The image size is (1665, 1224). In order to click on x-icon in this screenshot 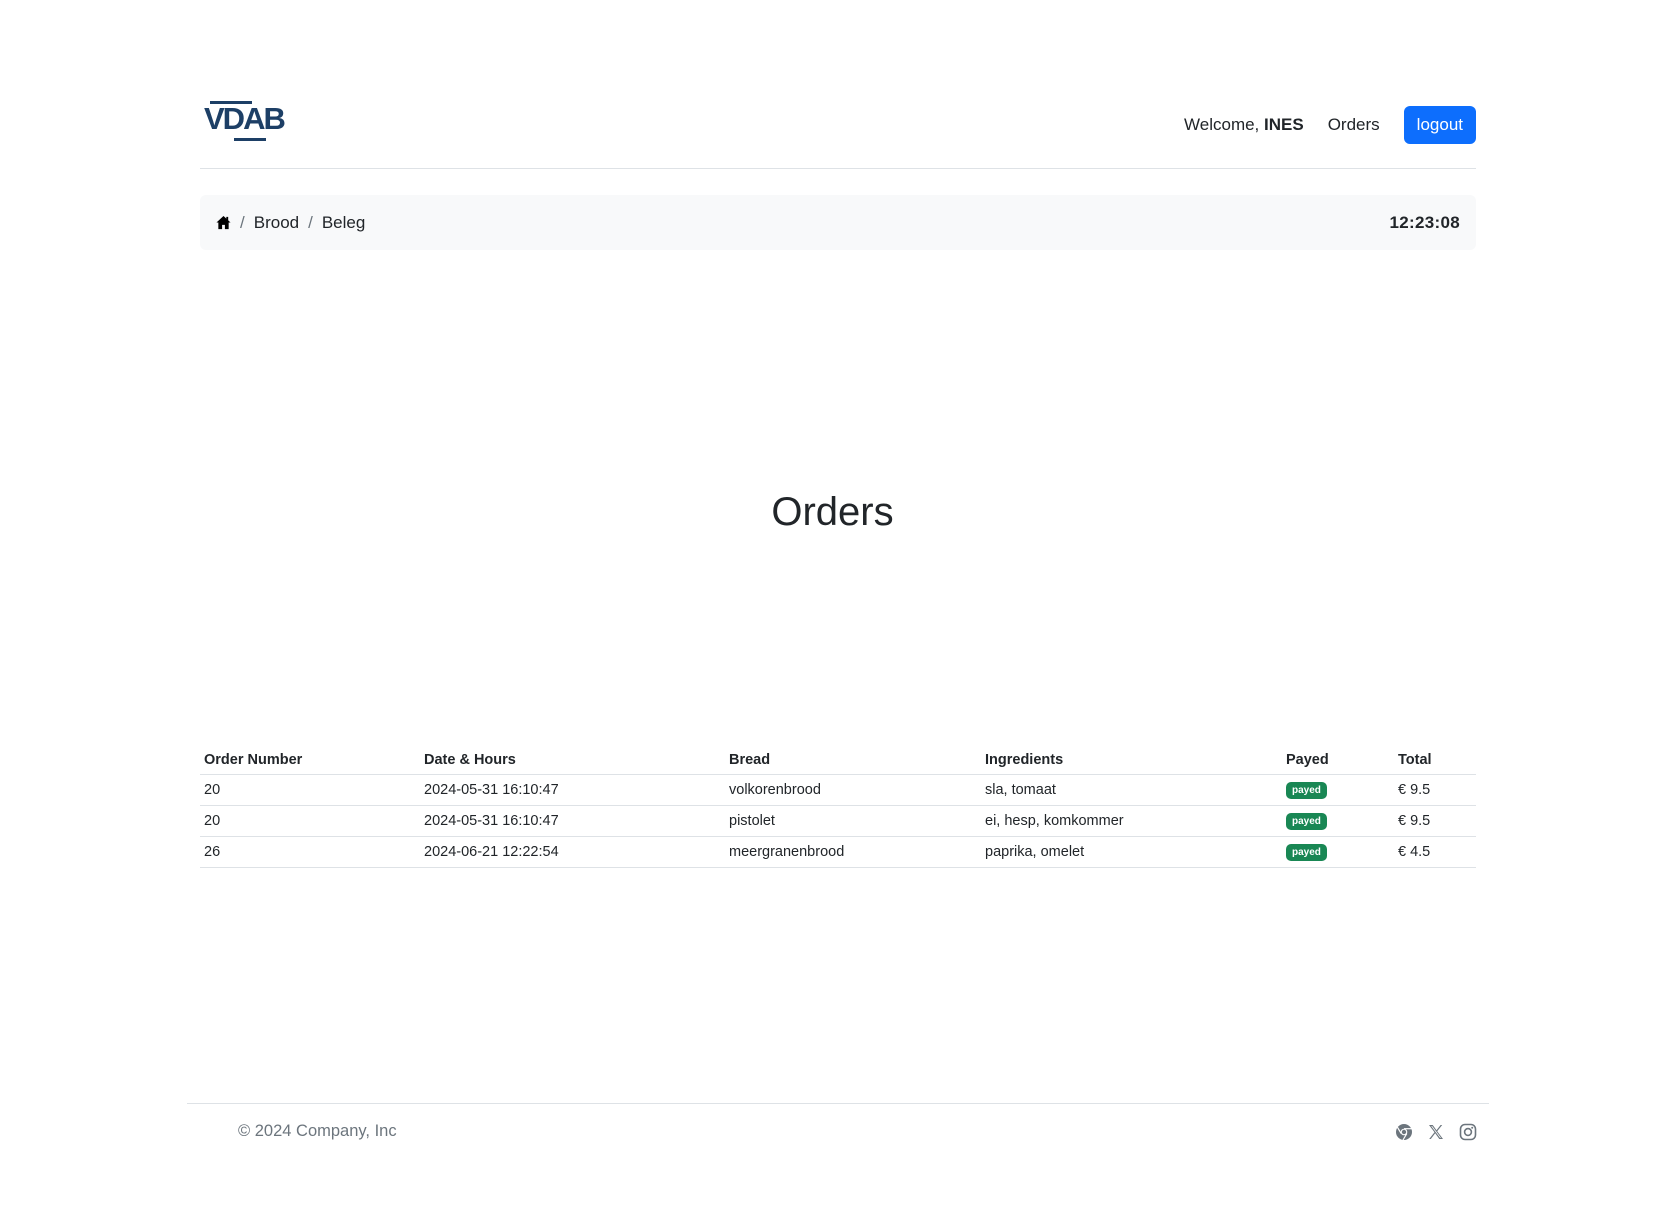, I will do `click(1436, 1132)`.